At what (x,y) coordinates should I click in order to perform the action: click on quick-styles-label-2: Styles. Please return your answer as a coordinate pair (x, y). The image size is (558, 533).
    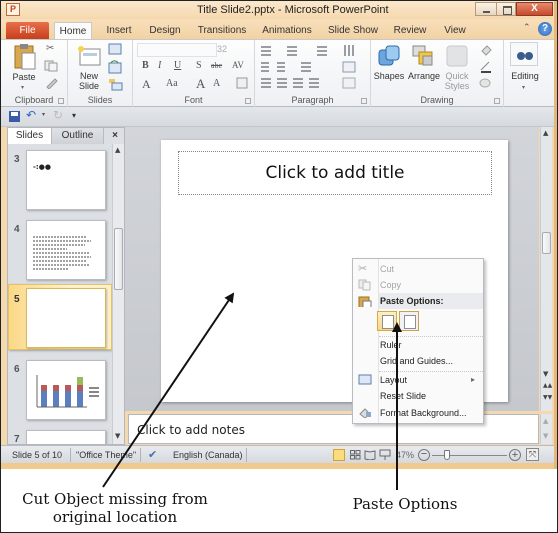
    Looking at the image, I should click on (457, 86).